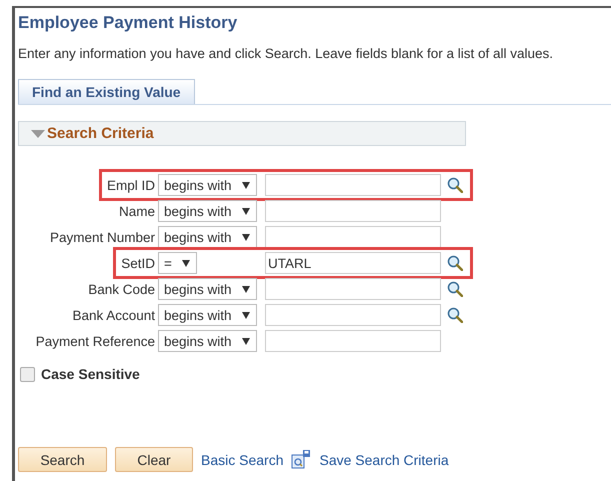 Image resolution: width=611 pixels, height=481 pixels. I want to click on field-label: Bank Account, so click(113, 315).